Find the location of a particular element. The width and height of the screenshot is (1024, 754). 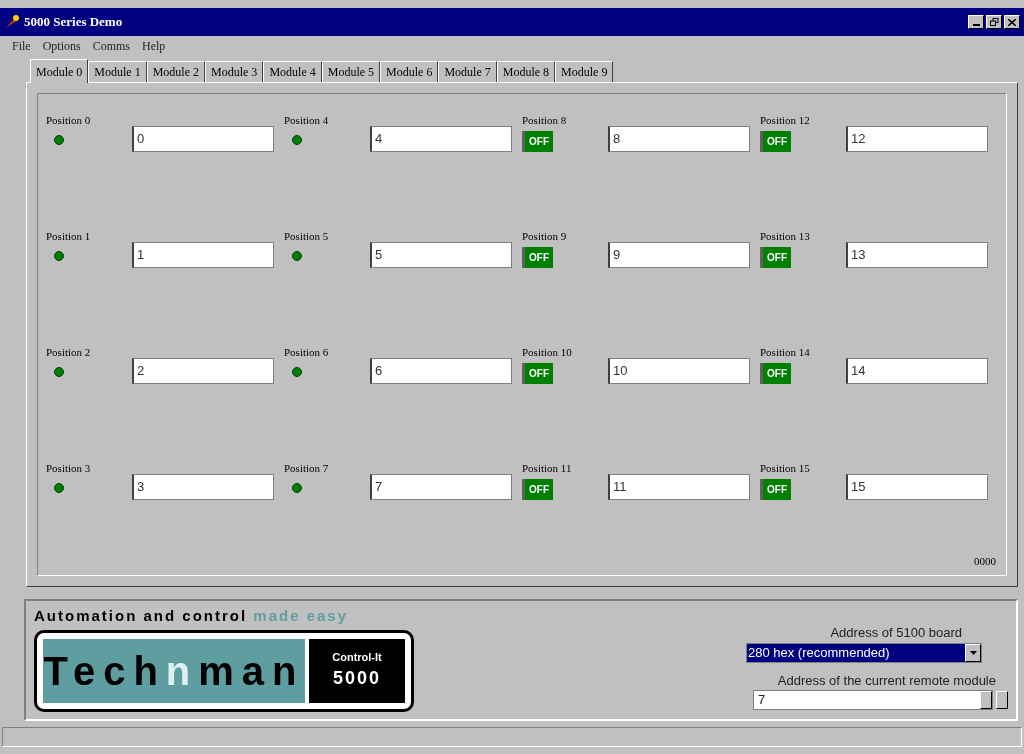

value-field: 15 is located at coordinates (917, 487).